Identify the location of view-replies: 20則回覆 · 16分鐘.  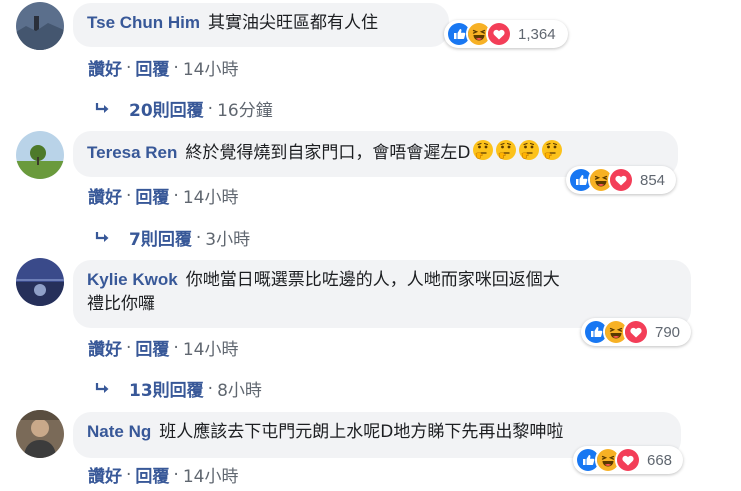
(184, 108).